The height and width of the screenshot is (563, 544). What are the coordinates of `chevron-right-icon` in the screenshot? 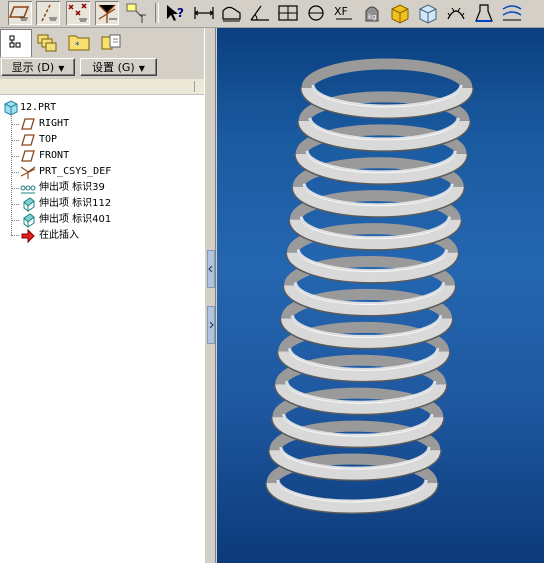 It's located at (211, 325).